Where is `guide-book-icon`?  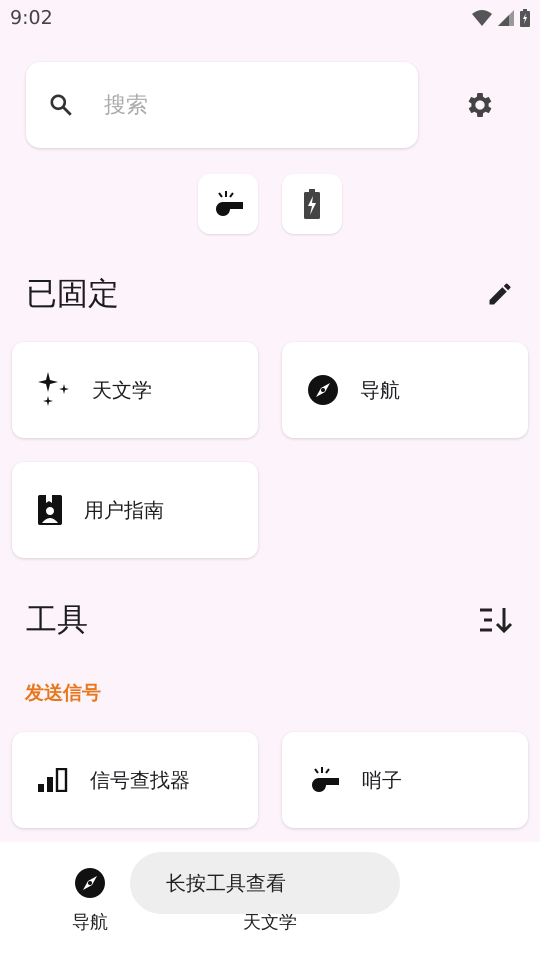
guide-book-icon is located at coordinates (50, 510).